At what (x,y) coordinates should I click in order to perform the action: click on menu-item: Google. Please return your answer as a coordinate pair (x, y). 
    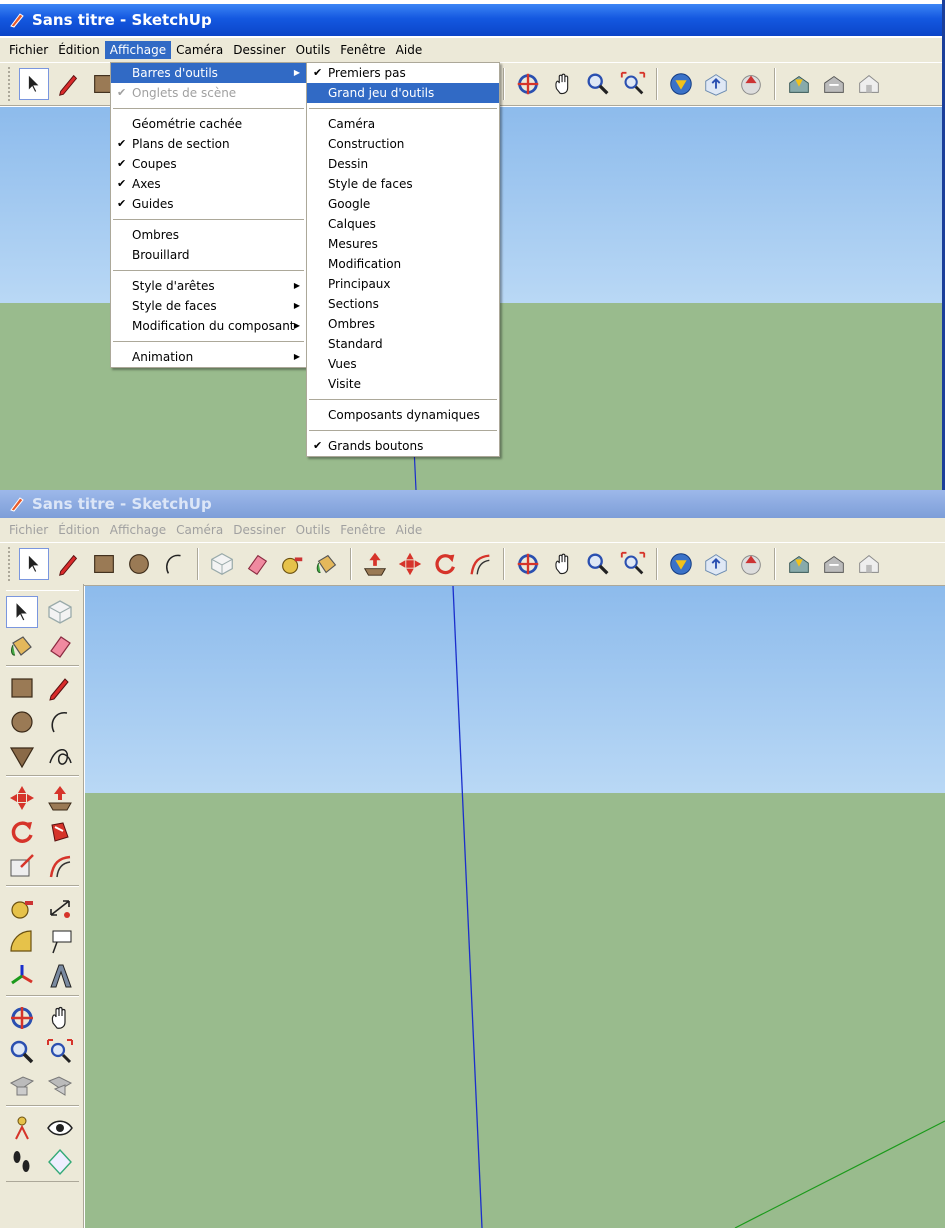
    Looking at the image, I should click on (403, 204).